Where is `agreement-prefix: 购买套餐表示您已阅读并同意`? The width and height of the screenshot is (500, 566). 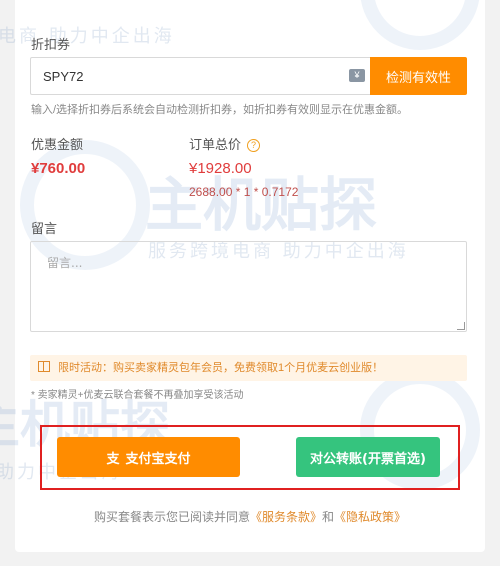
agreement-prefix: 购买套餐表示您已阅读并同意 is located at coordinates (171, 517).